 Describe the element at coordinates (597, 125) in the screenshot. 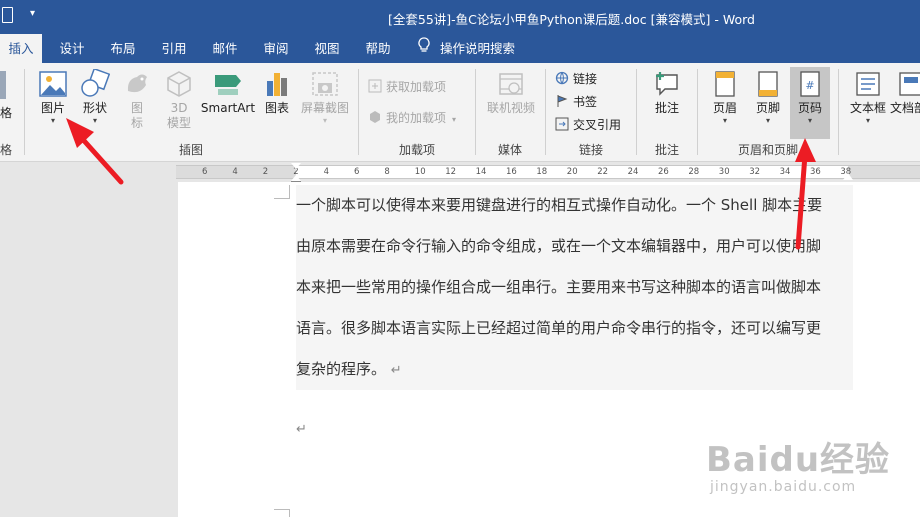

I see `cross-reference-label: 交叉引用` at that location.